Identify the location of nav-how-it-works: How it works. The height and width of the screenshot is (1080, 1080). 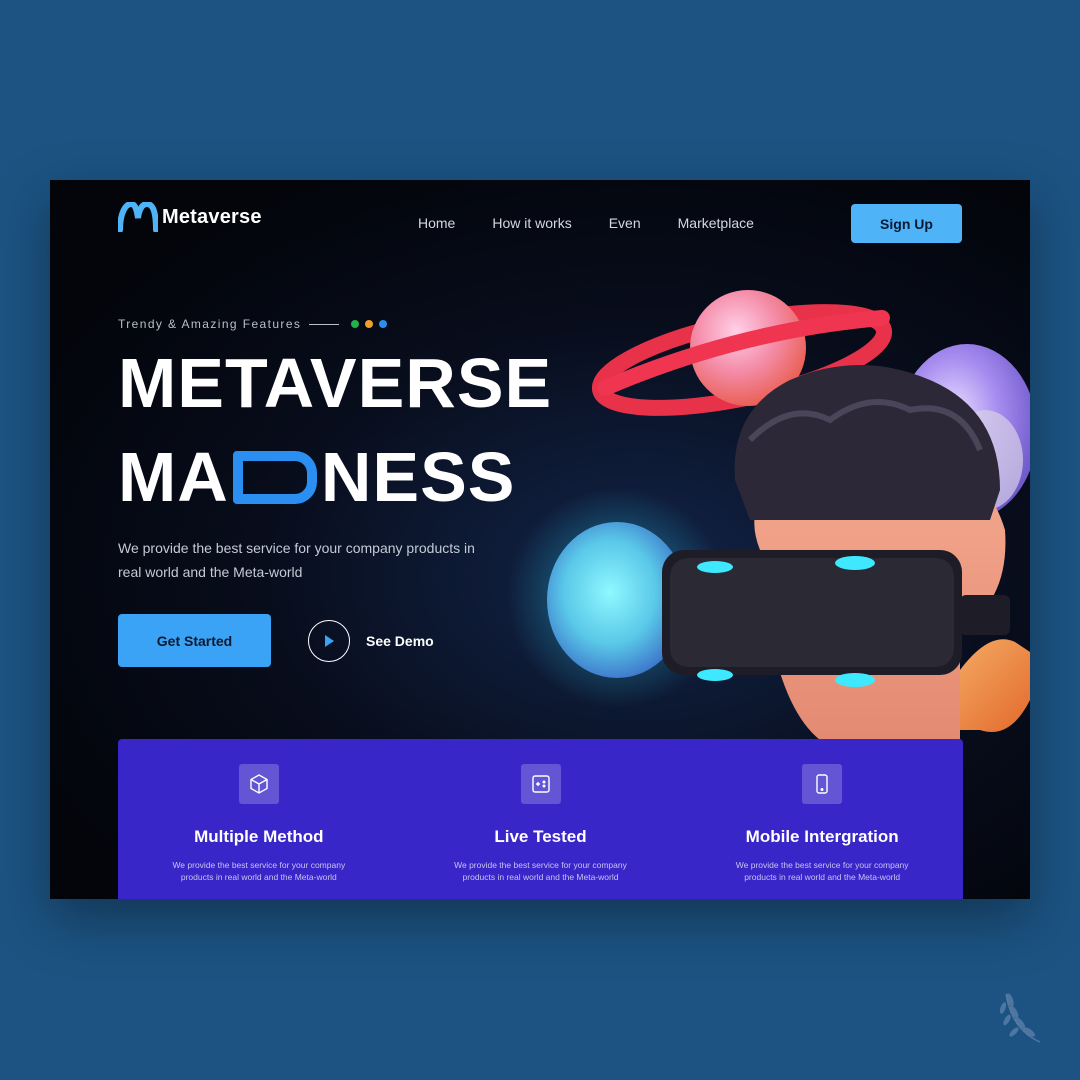
(531, 223).